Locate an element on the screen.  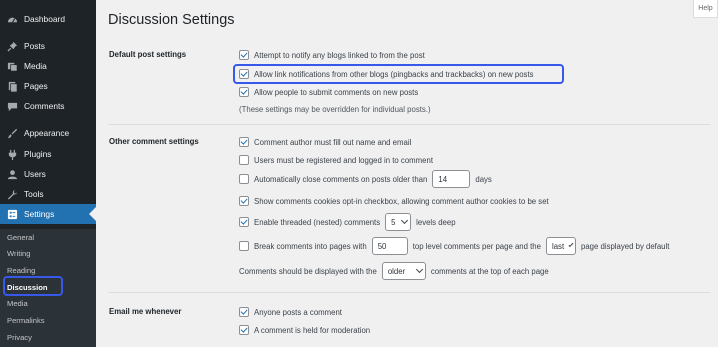
default-post-settings-label: Default post settings is located at coordinates (148, 54).